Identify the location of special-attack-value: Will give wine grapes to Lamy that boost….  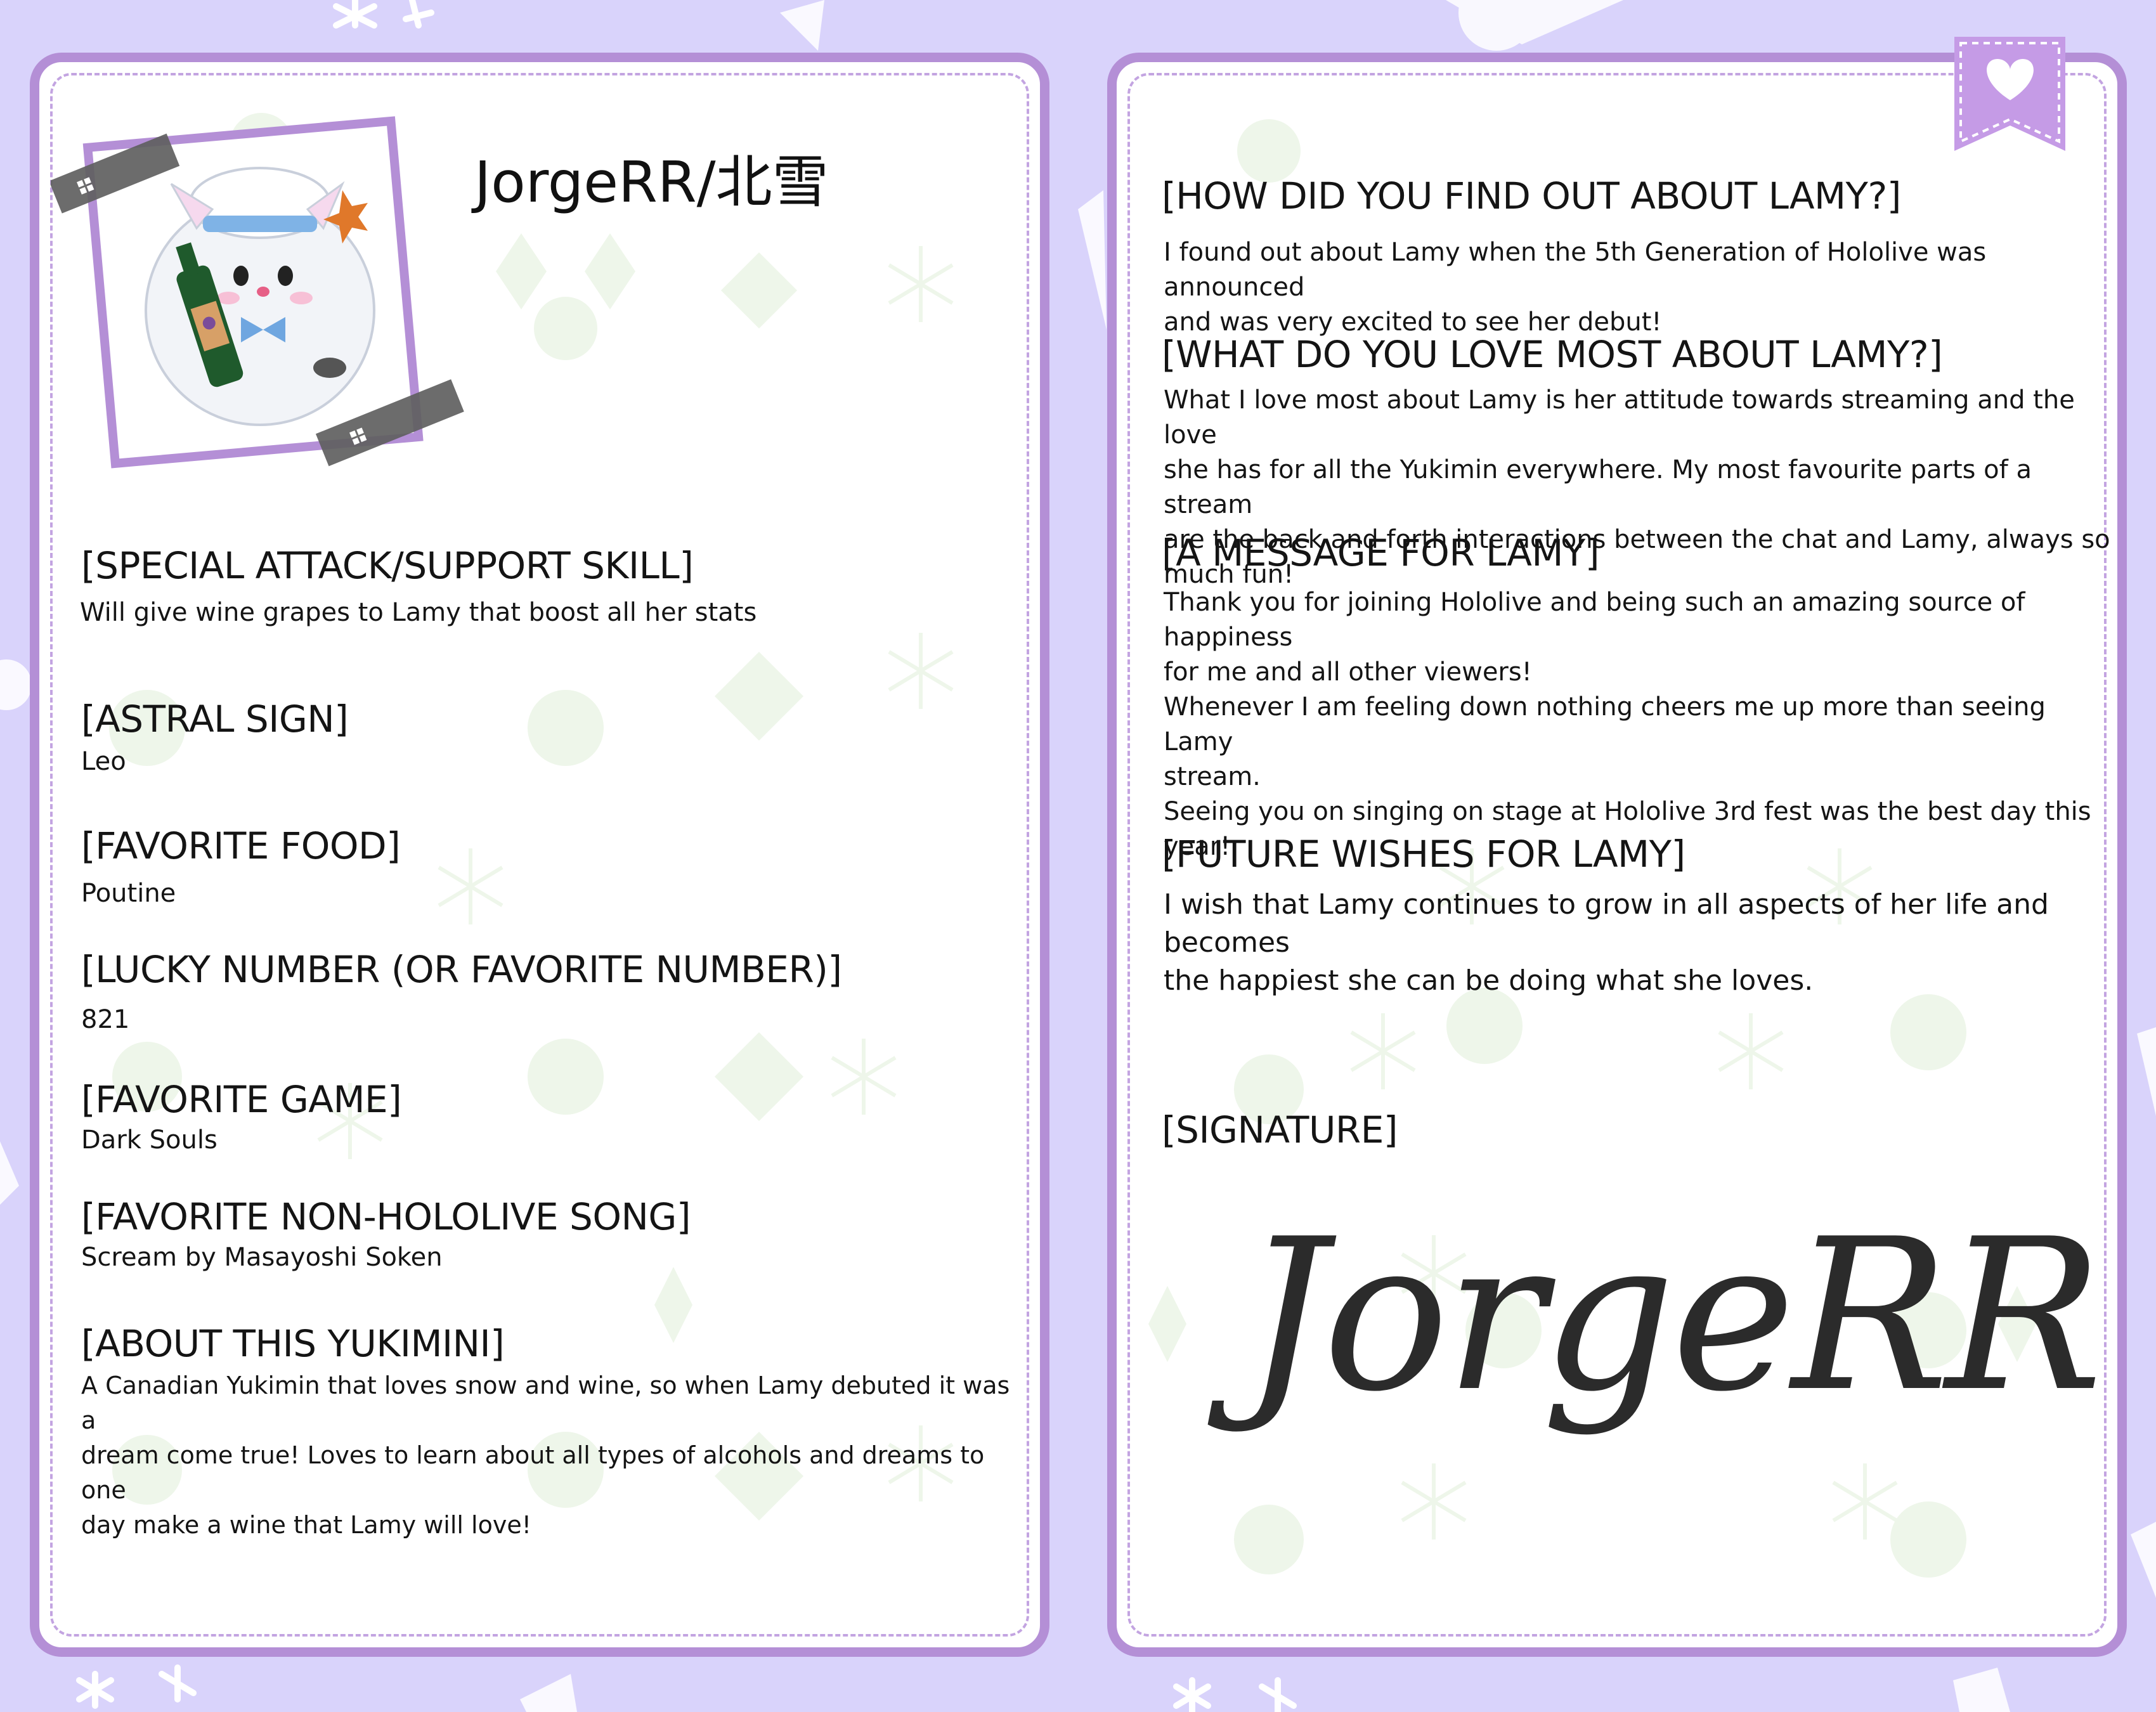
(418, 612).